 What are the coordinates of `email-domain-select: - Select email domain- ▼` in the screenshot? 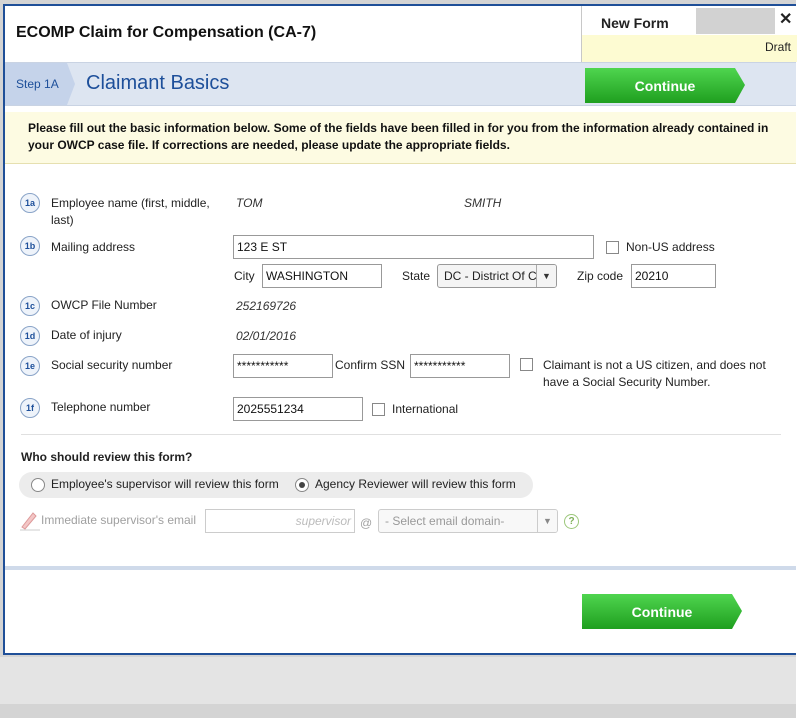 It's located at (468, 521).